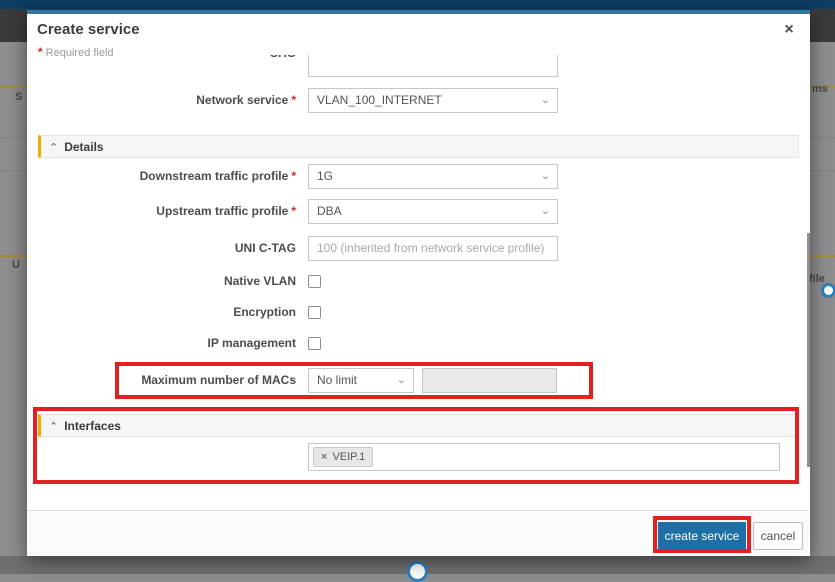  Describe the element at coordinates (433, 211) in the screenshot. I see `upstream-profile-select: DBA ⌄` at that location.